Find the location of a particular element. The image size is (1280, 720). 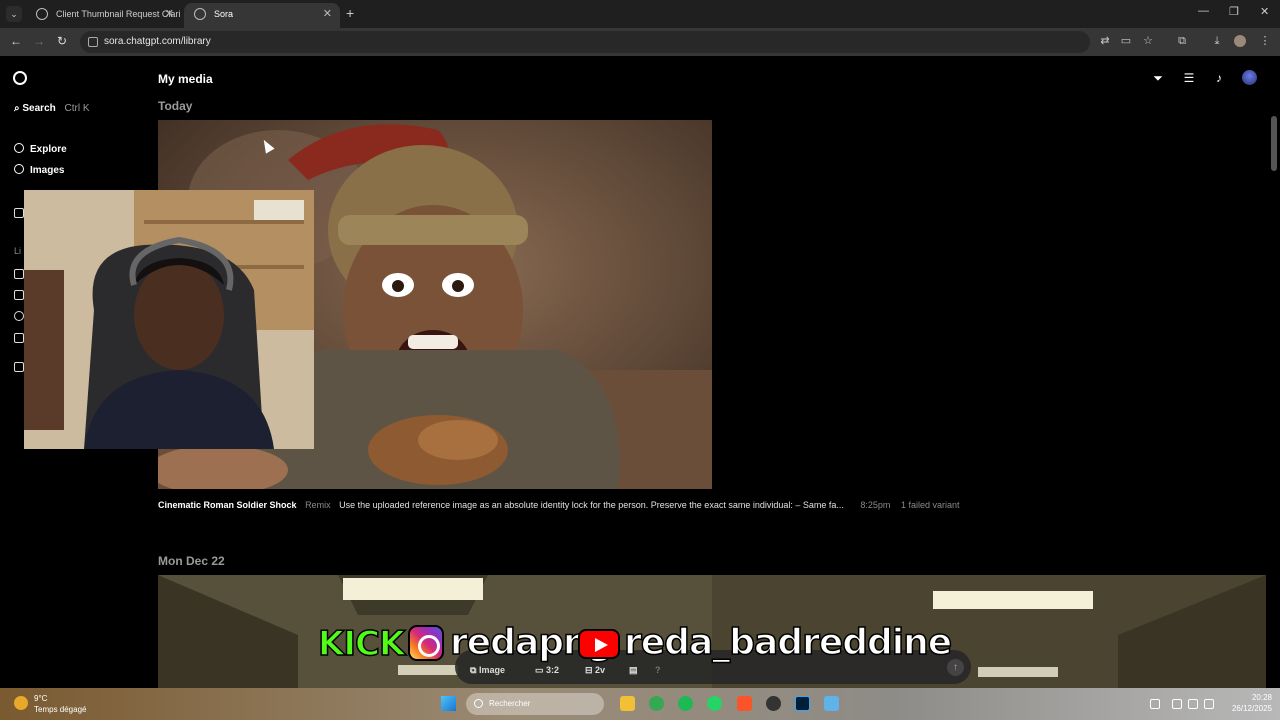

folder-icon is located at coordinates (19, 367).